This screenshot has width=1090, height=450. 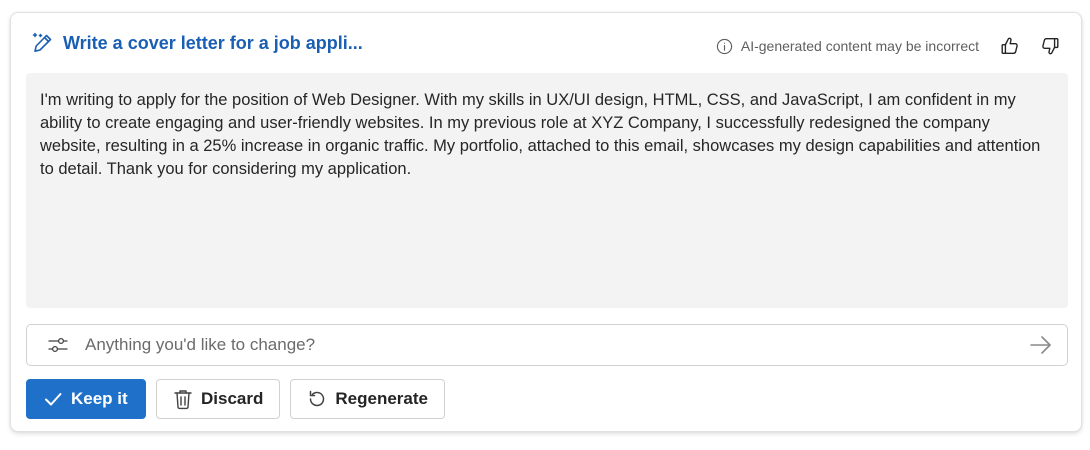 What do you see at coordinates (381, 398) in the screenshot?
I see `regenerate-label: Regenerate` at bounding box center [381, 398].